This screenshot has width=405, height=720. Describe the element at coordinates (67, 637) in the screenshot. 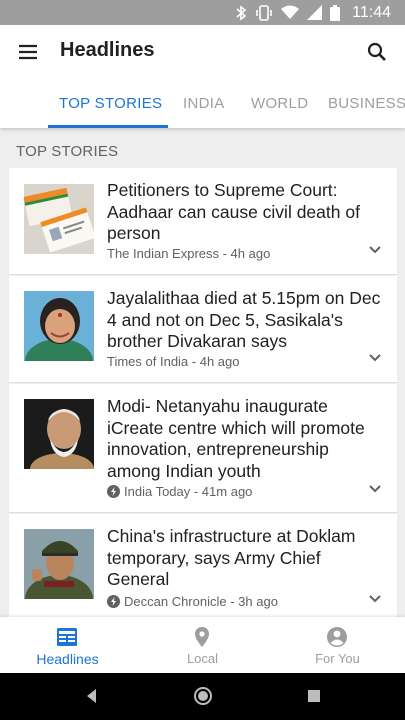

I see `newspaper-icon` at that location.